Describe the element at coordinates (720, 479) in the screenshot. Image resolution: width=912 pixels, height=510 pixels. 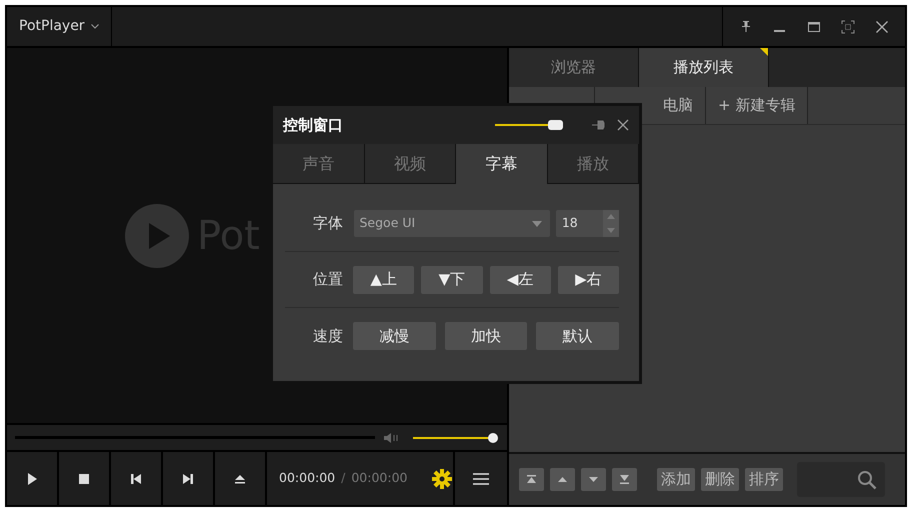
I see `playlist-button: 删除` at that location.